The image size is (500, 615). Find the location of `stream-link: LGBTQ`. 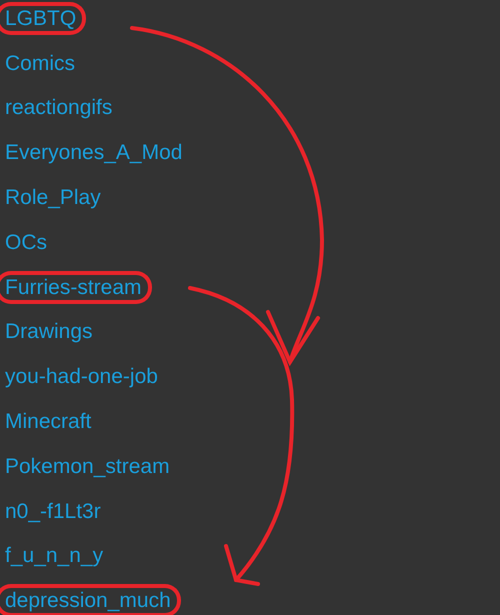

stream-link: LGBTQ is located at coordinates (43, 18).